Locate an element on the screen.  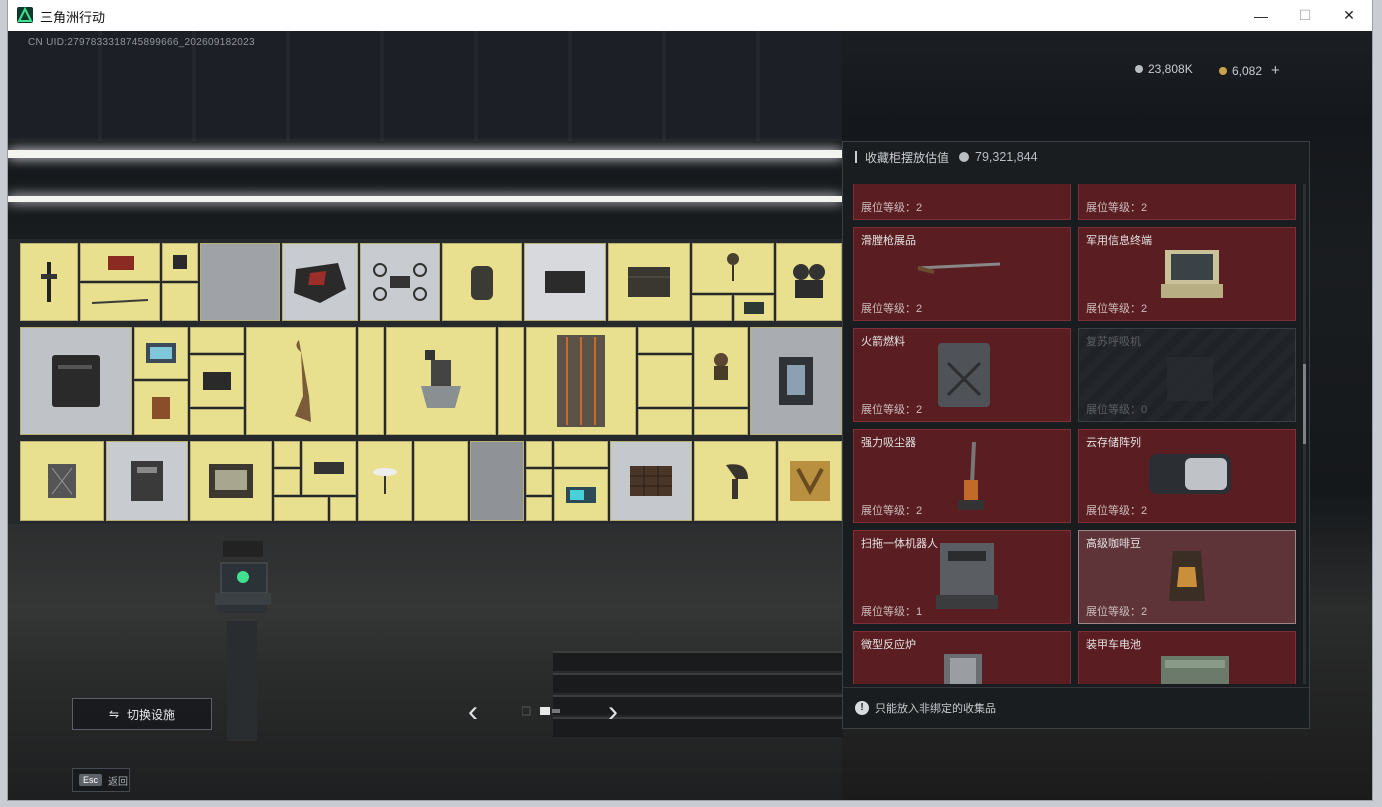
back-label: 返回 is located at coordinates (118, 782).